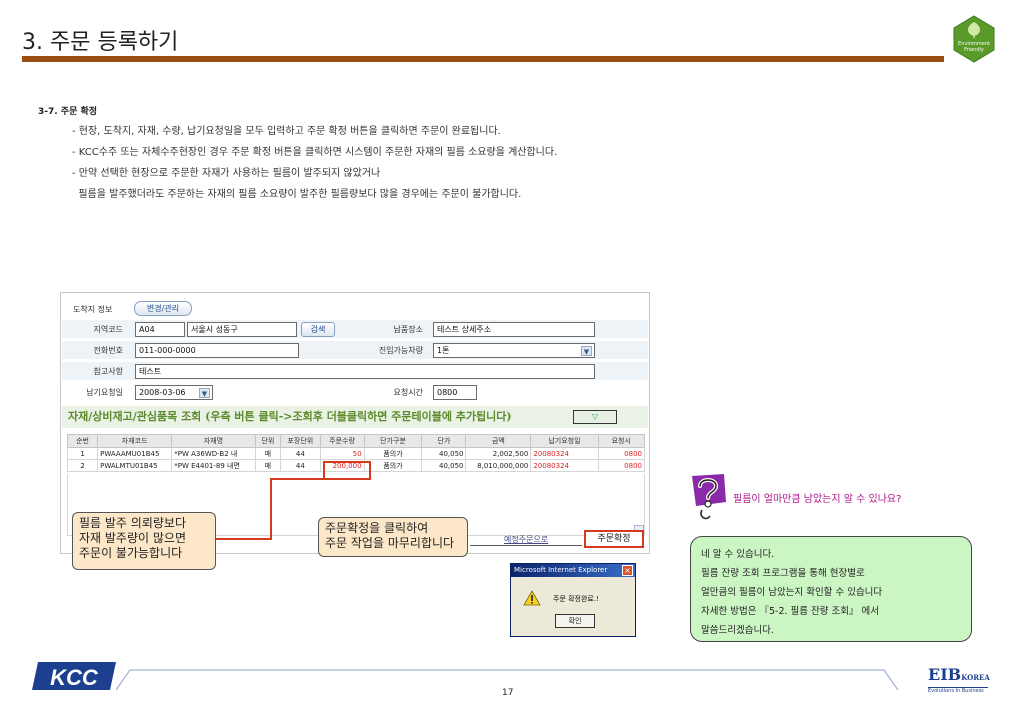 The height and width of the screenshot is (708, 1023). I want to click on kcc-logo: KCC, so click(74, 676).